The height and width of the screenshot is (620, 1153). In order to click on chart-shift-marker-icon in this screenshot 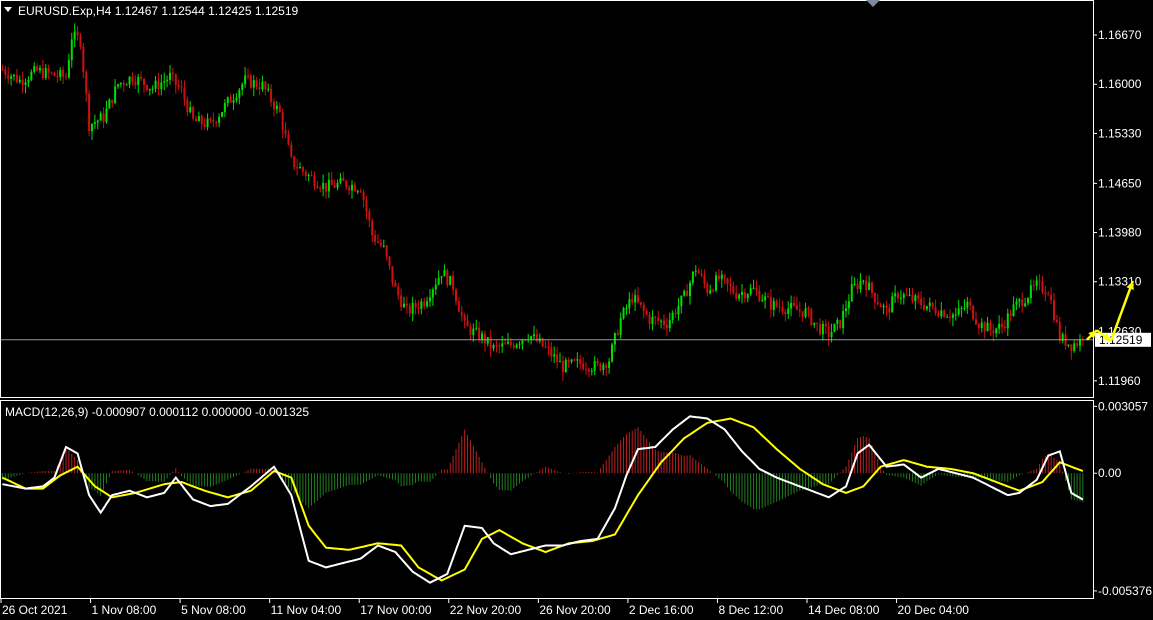, I will do `click(873, 3)`.